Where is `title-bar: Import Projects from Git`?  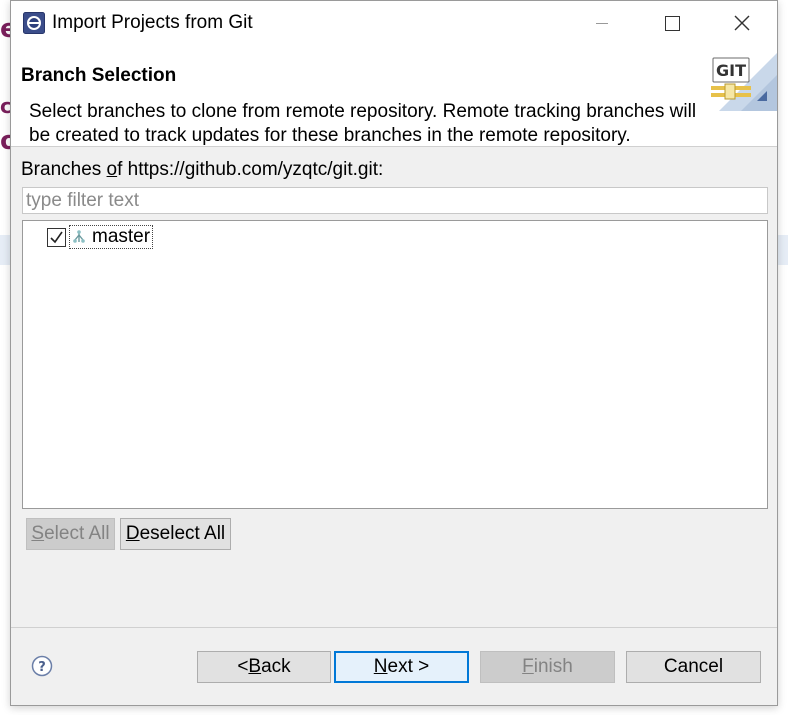 title-bar: Import Projects from Git is located at coordinates (394, 23).